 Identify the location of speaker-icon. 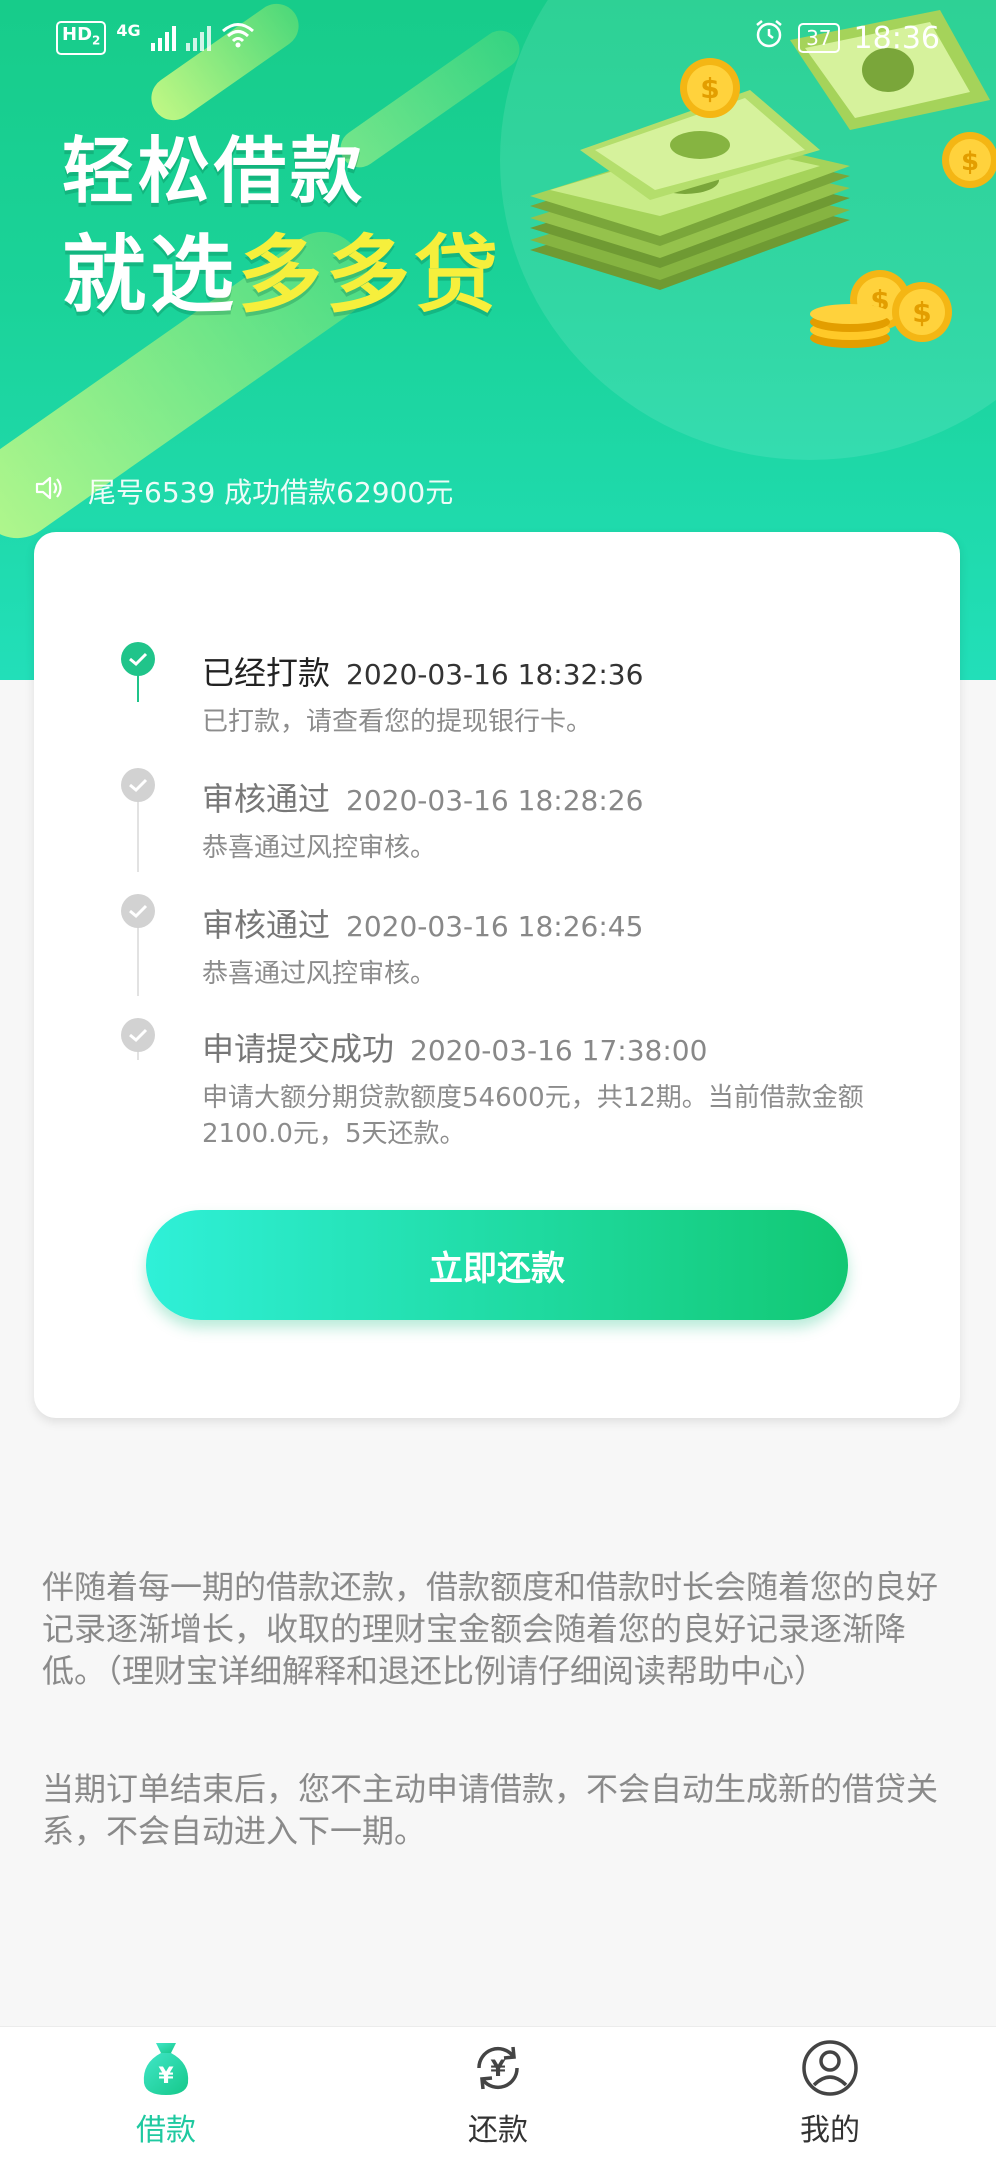
(49, 491).